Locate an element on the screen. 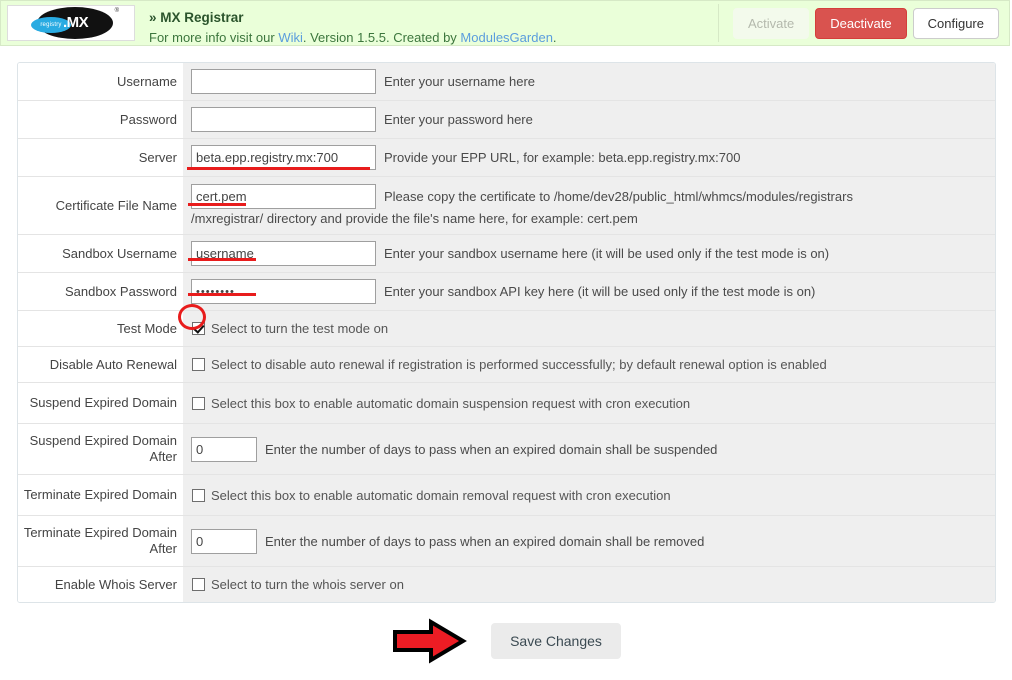 Image resolution: width=1012 pixels, height=680 pixels. label-sandbox-username: Sandbox Username is located at coordinates (100, 253).